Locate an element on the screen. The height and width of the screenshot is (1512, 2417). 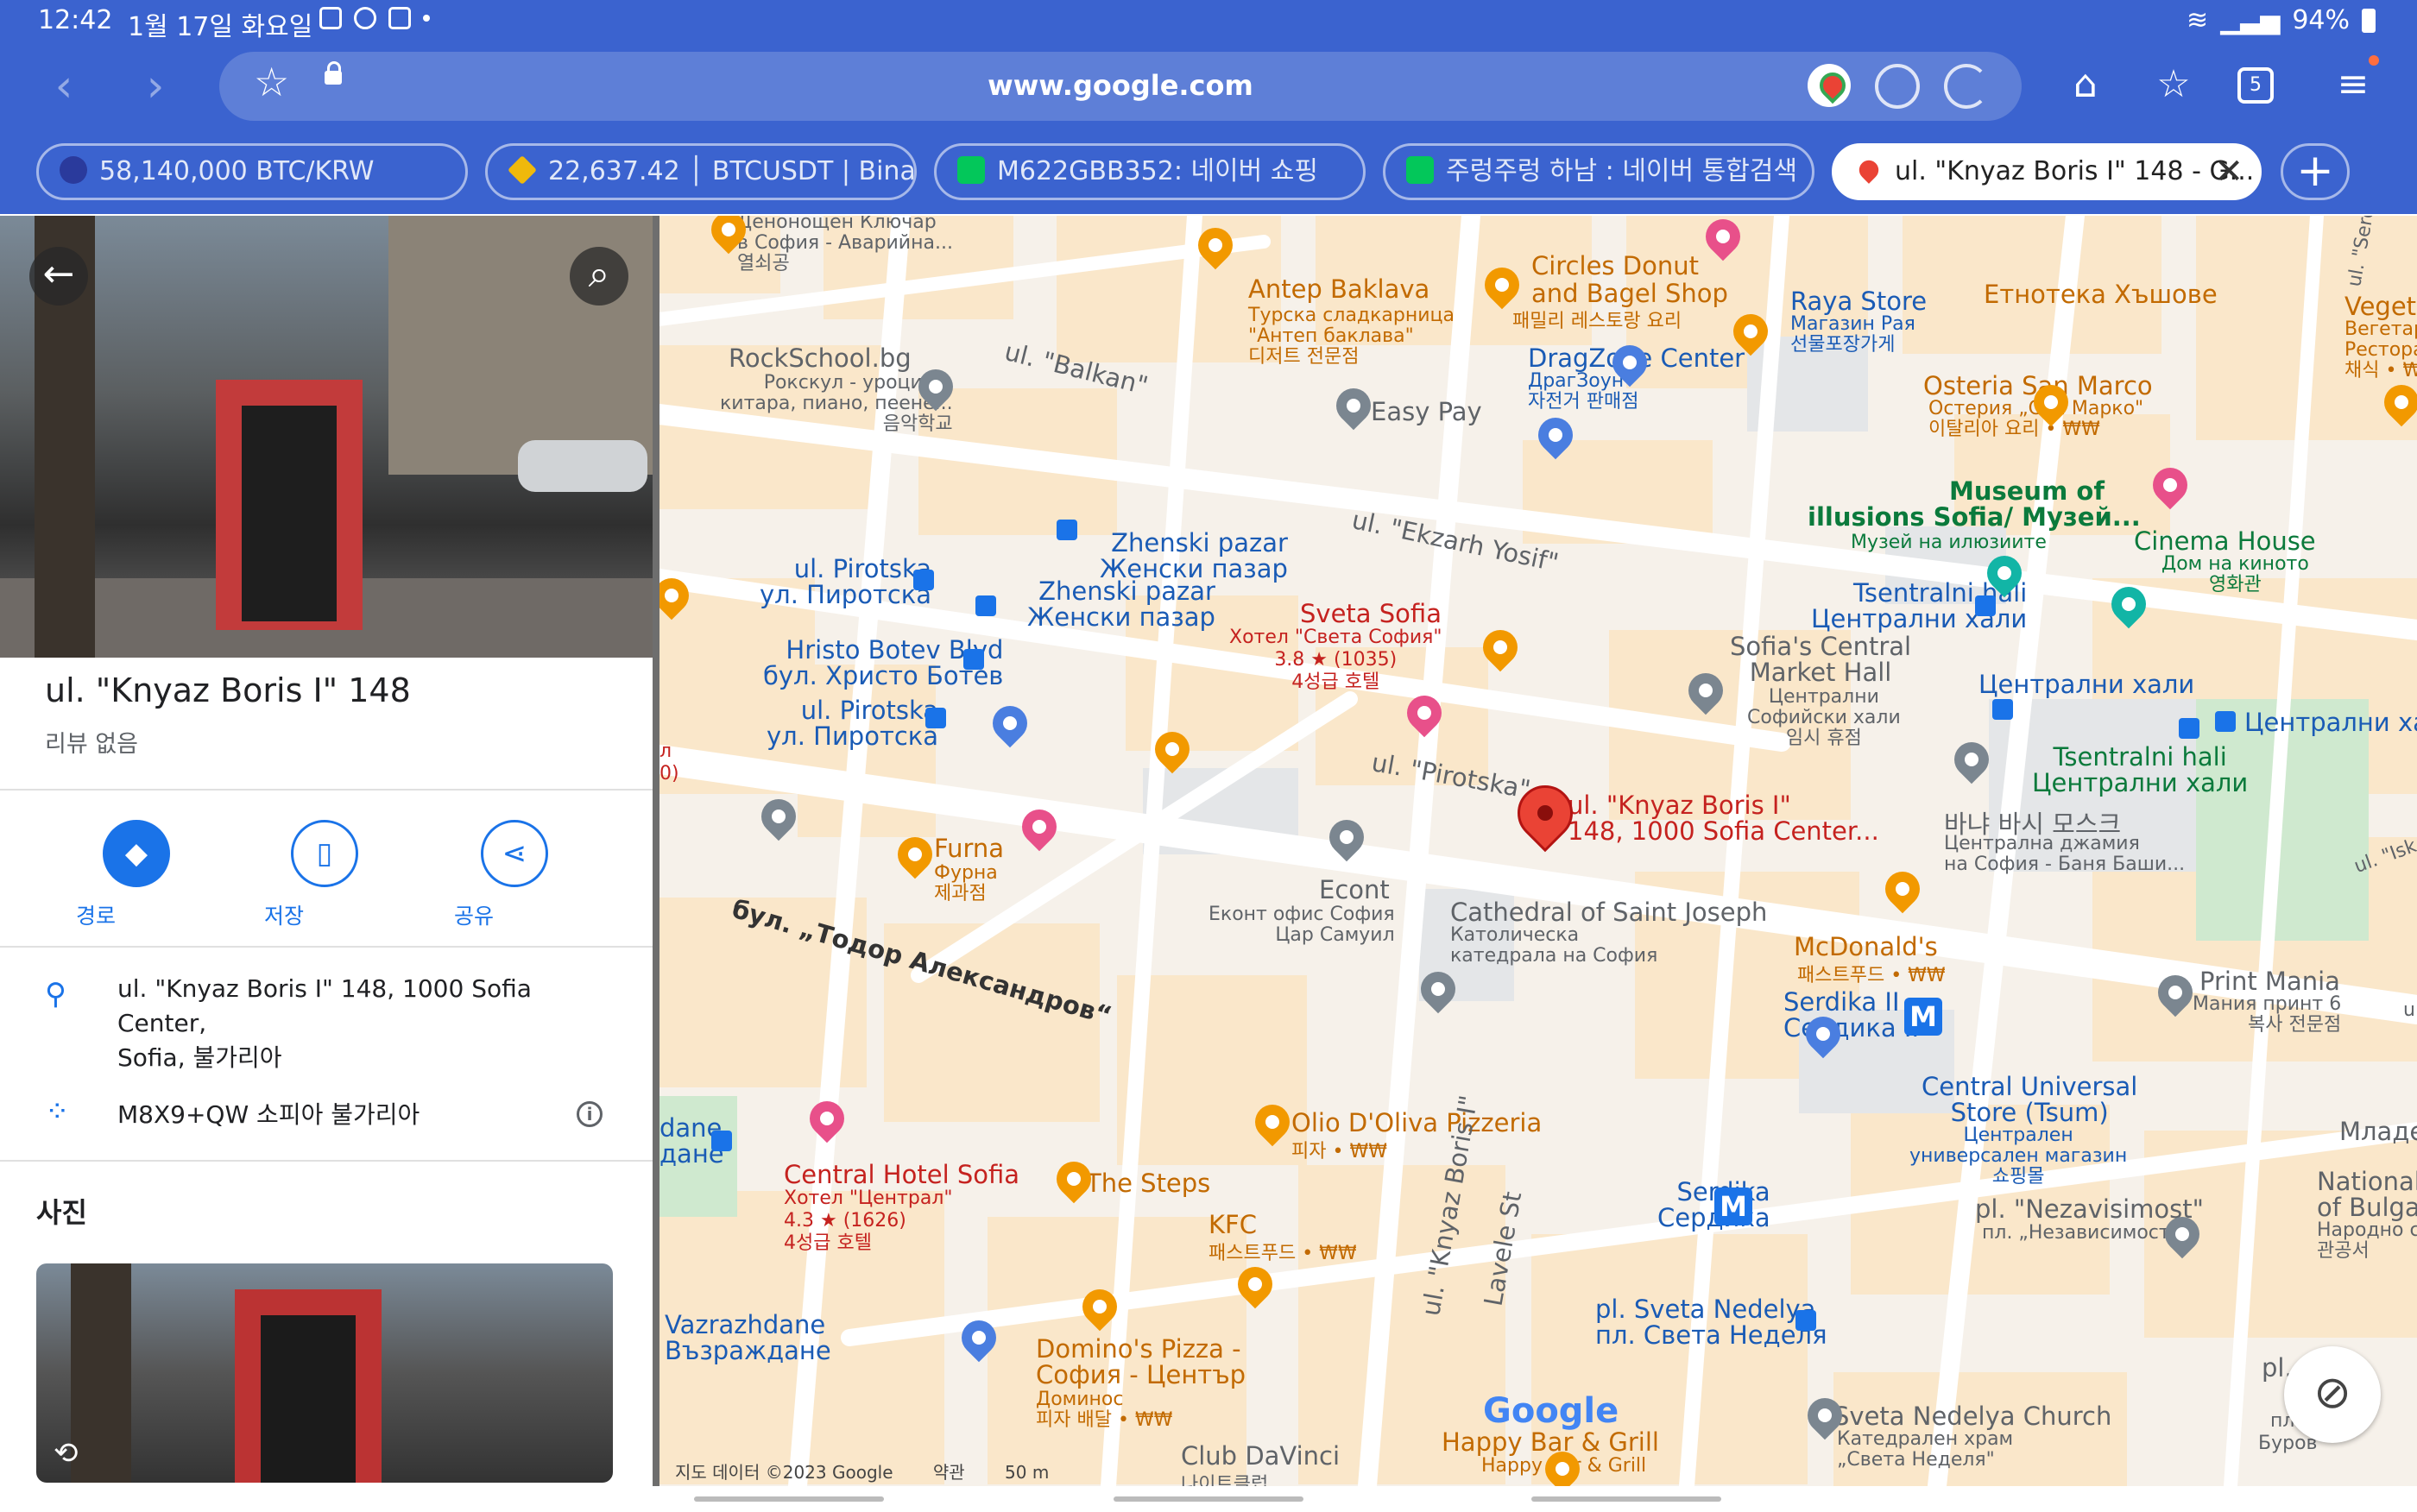
reload-icon is located at coordinates (1966, 86).